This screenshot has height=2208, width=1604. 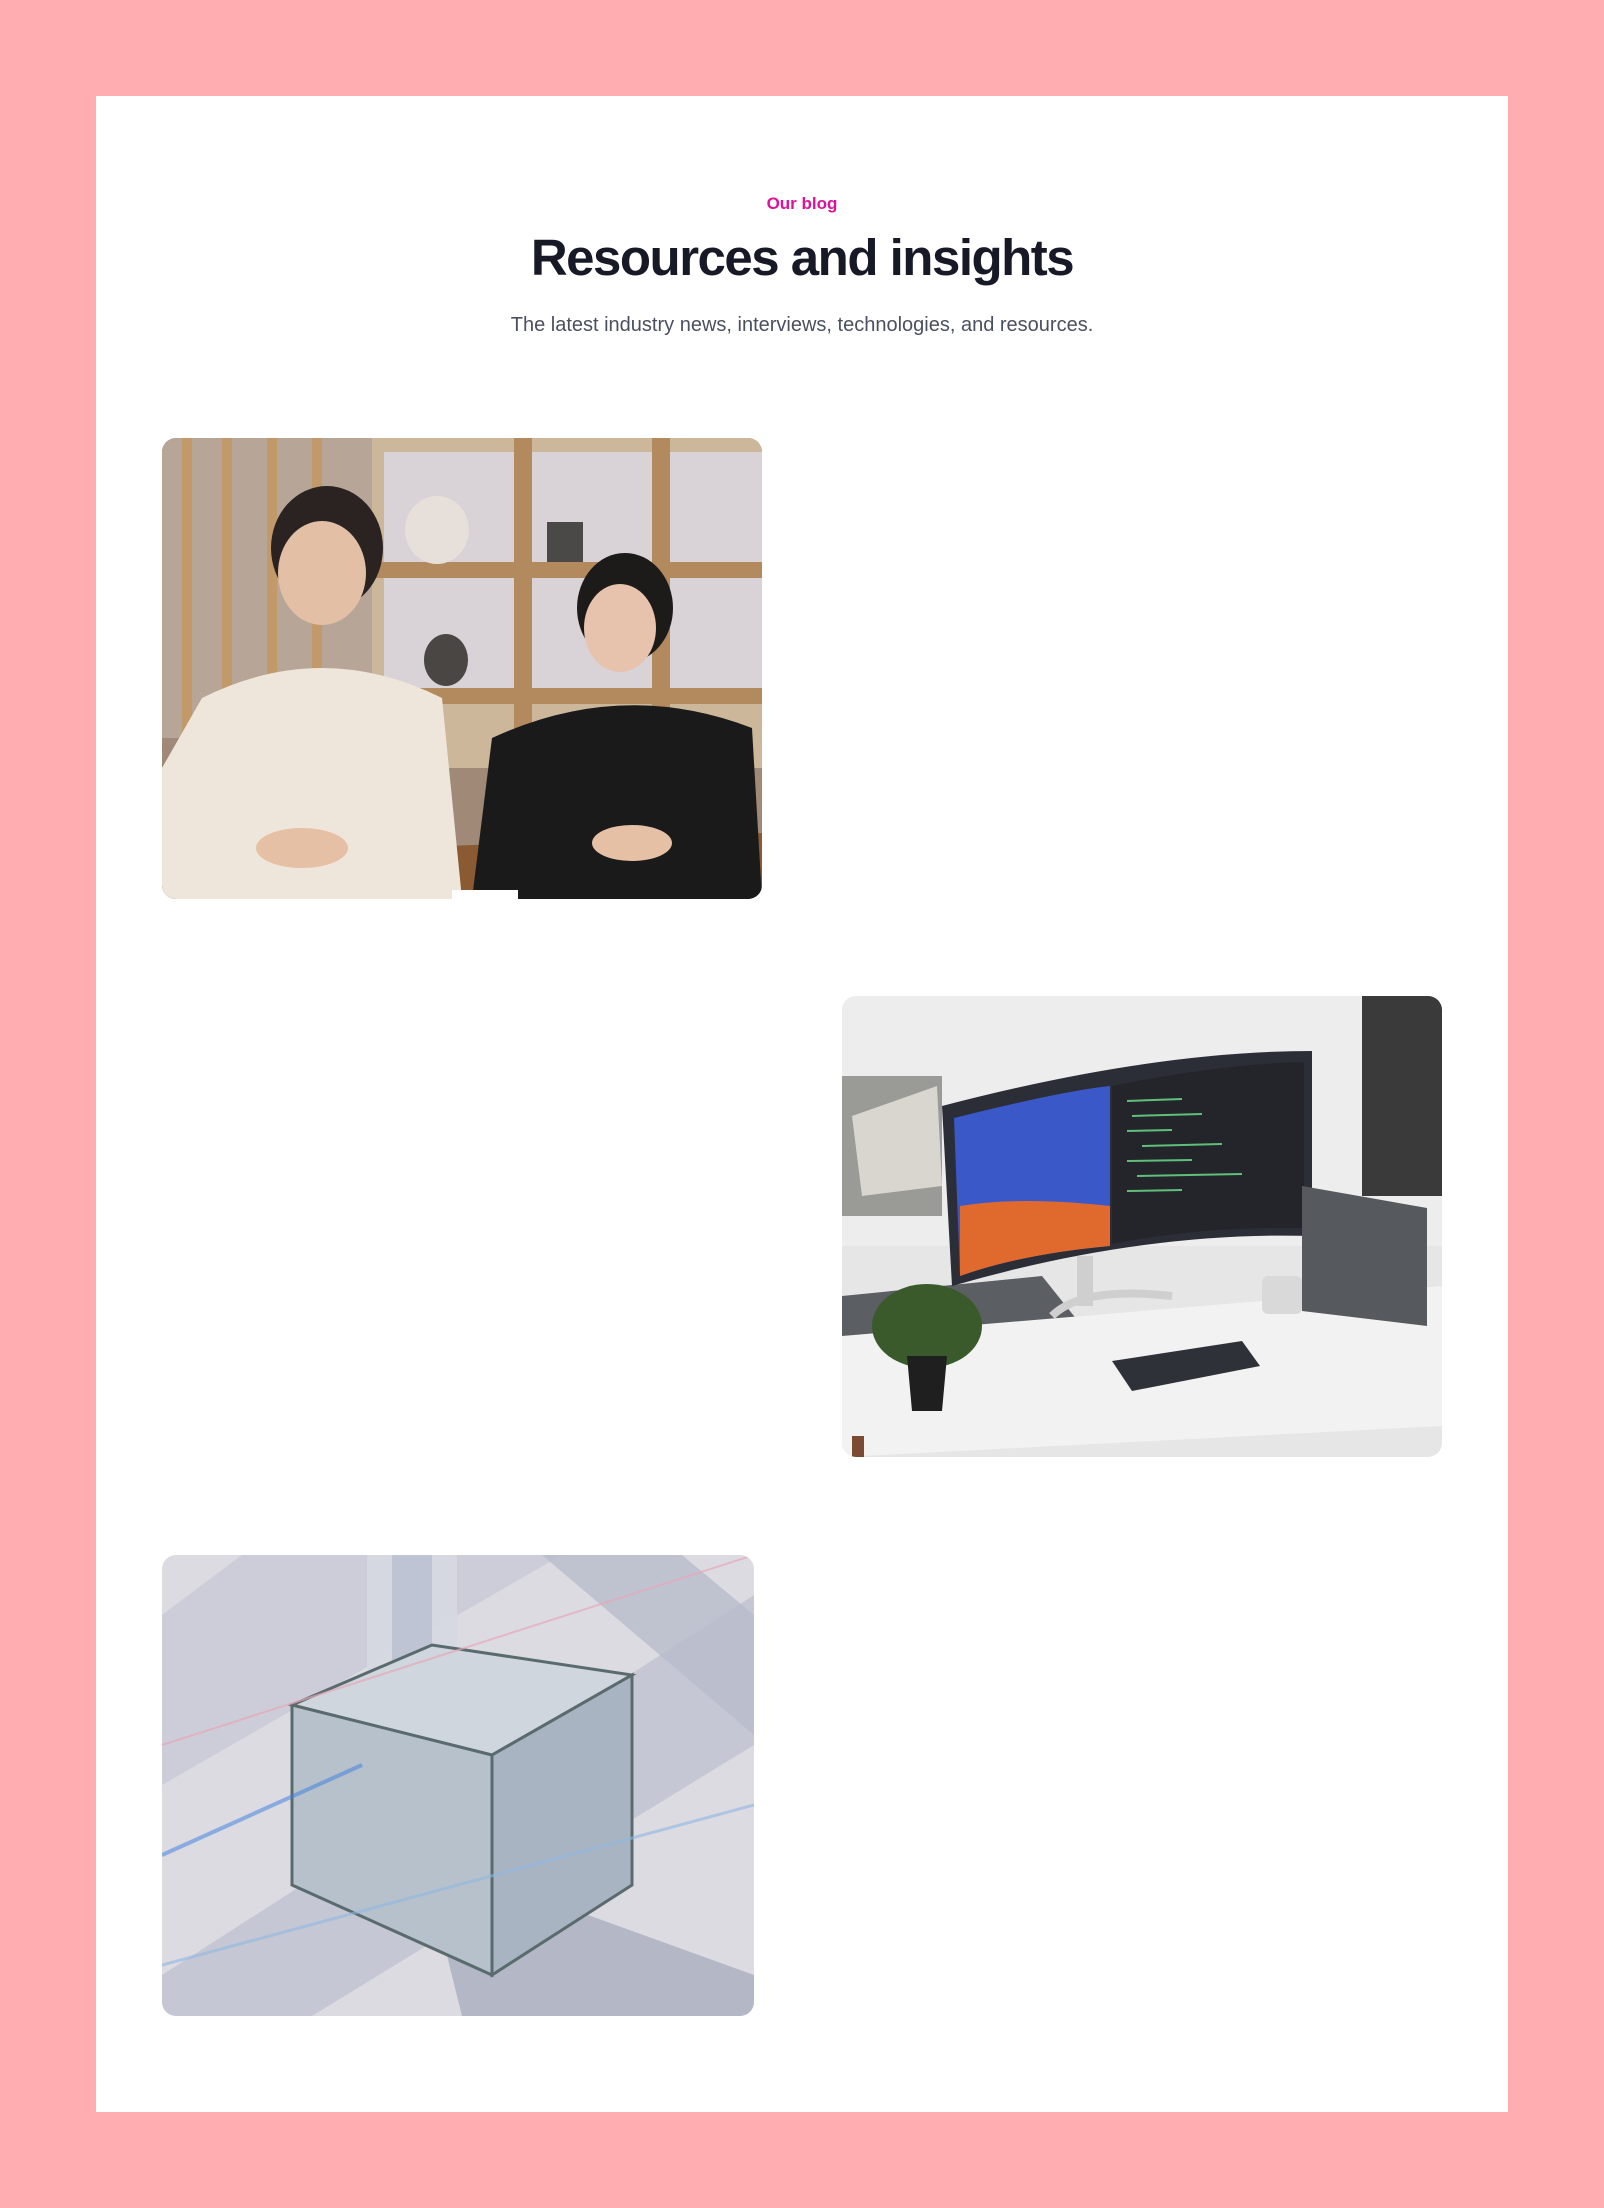 What do you see at coordinates (802, 257) in the screenshot?
I see `page-title: Resources and insights` at bounding box center [802, 257].